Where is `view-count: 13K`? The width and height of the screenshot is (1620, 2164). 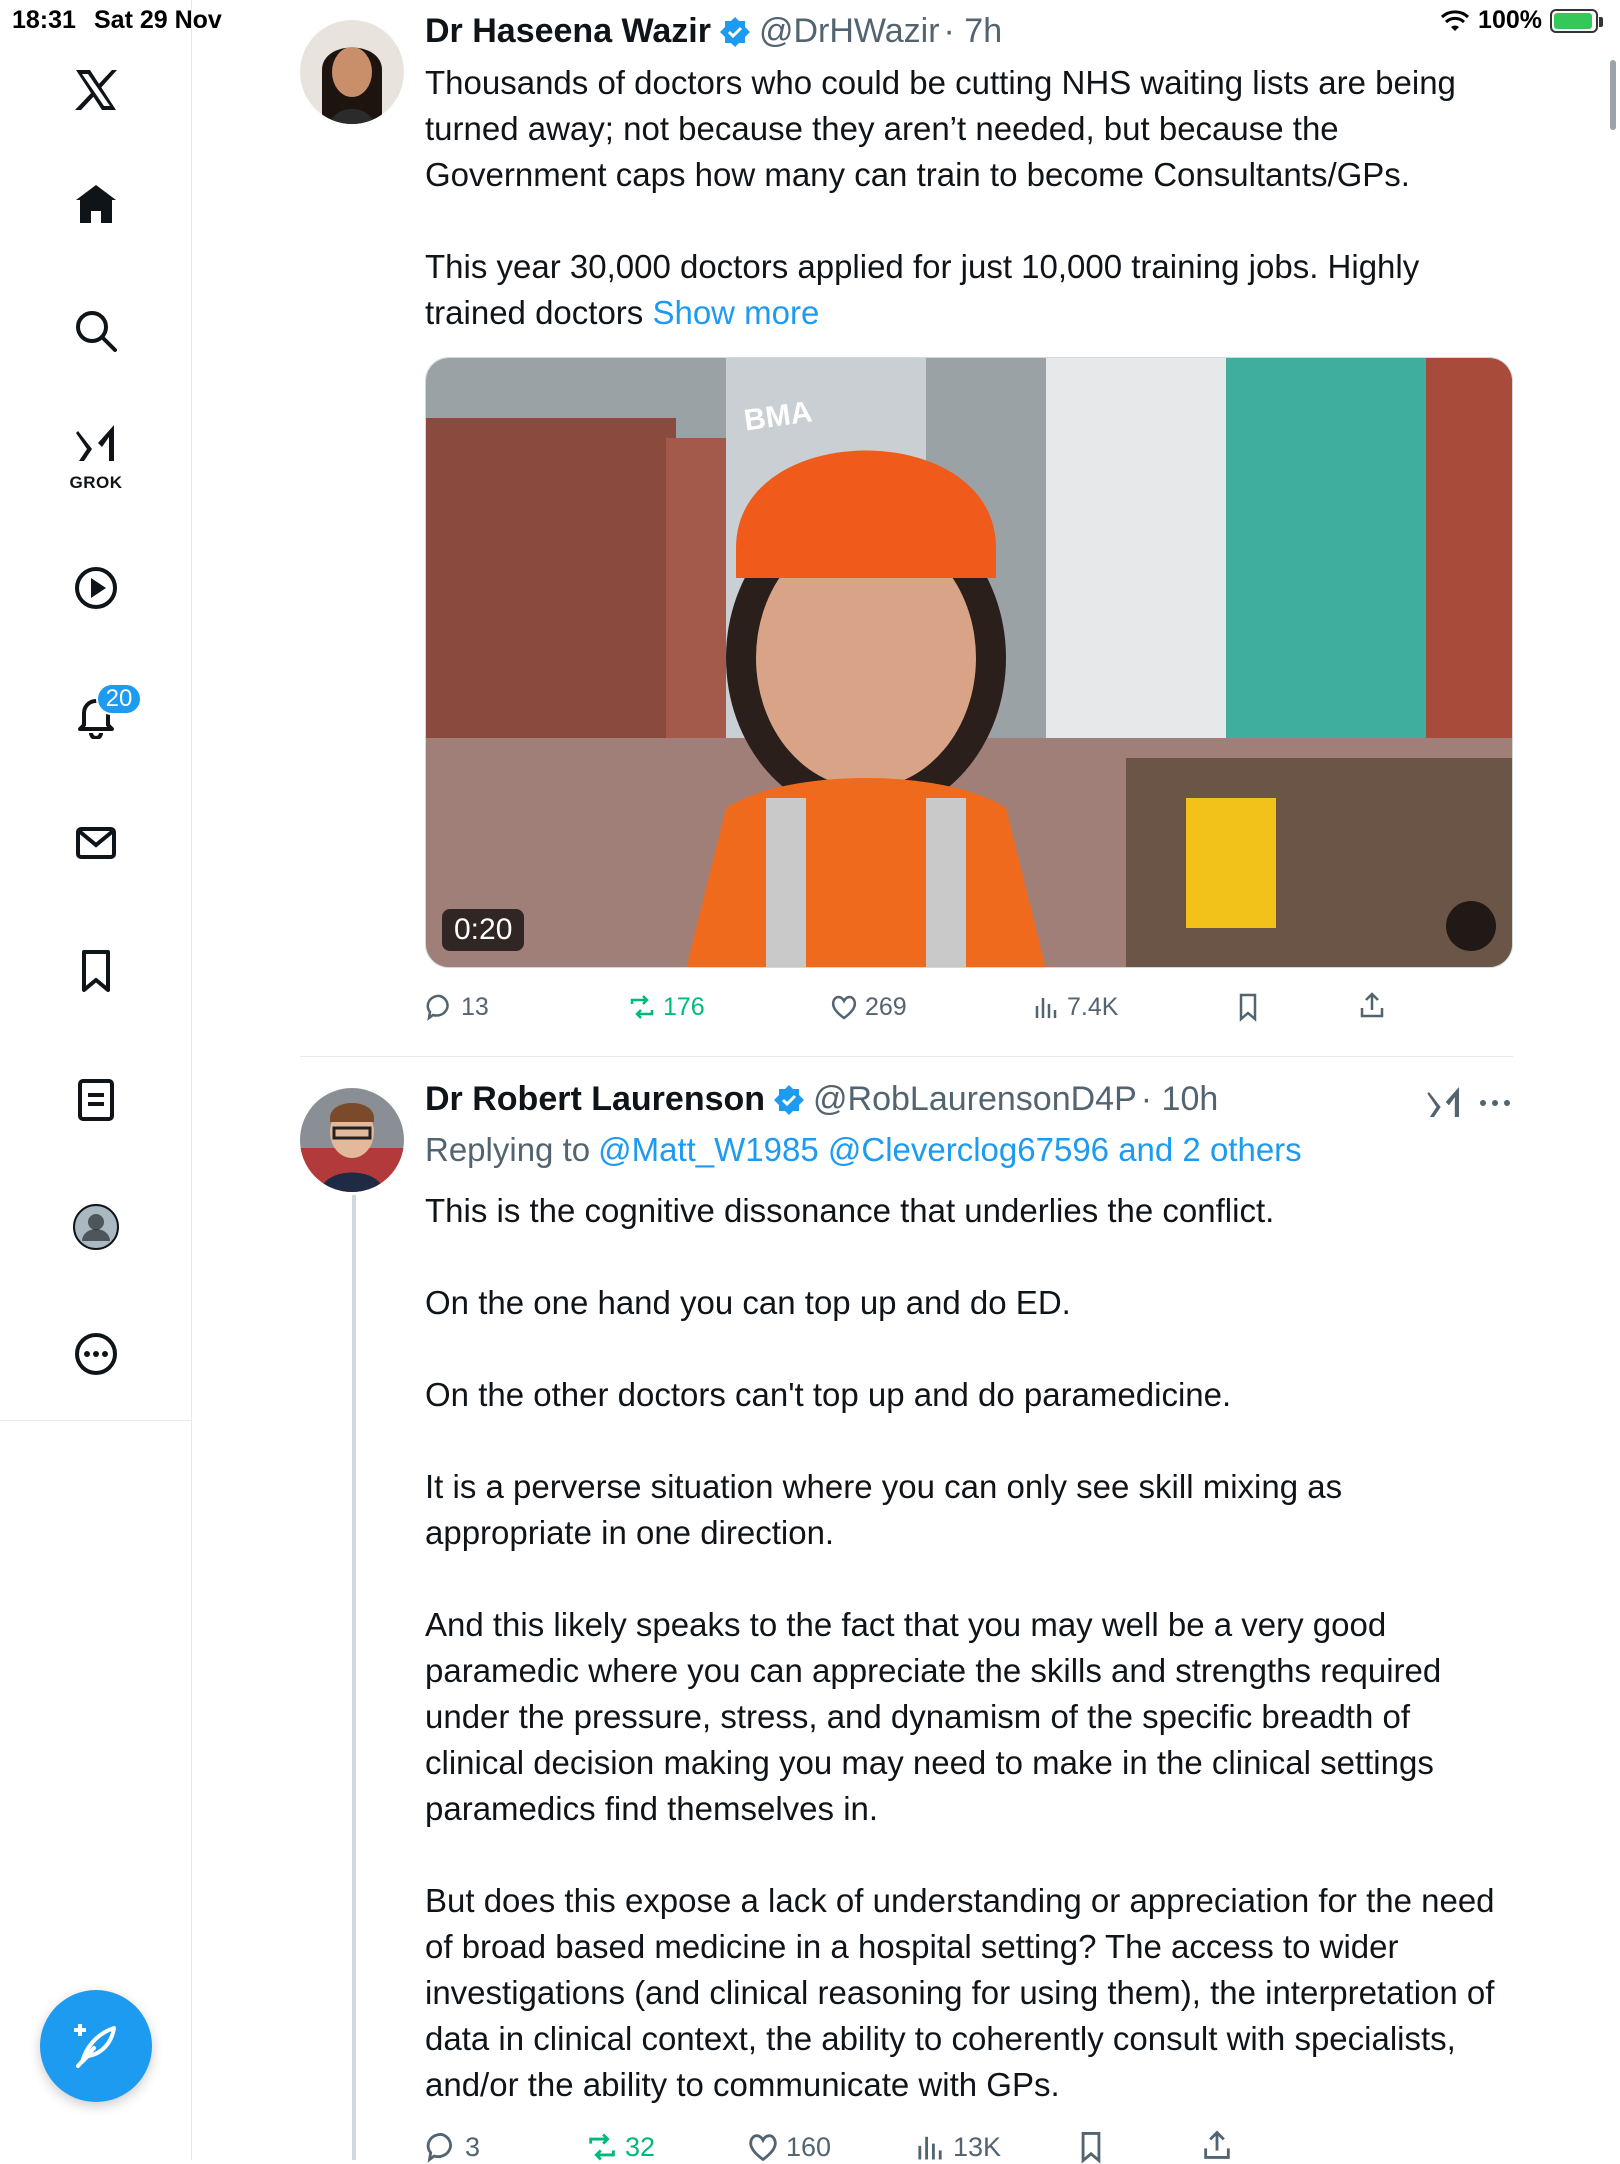
view-count: 13K is located at coordinates (977, 2146).